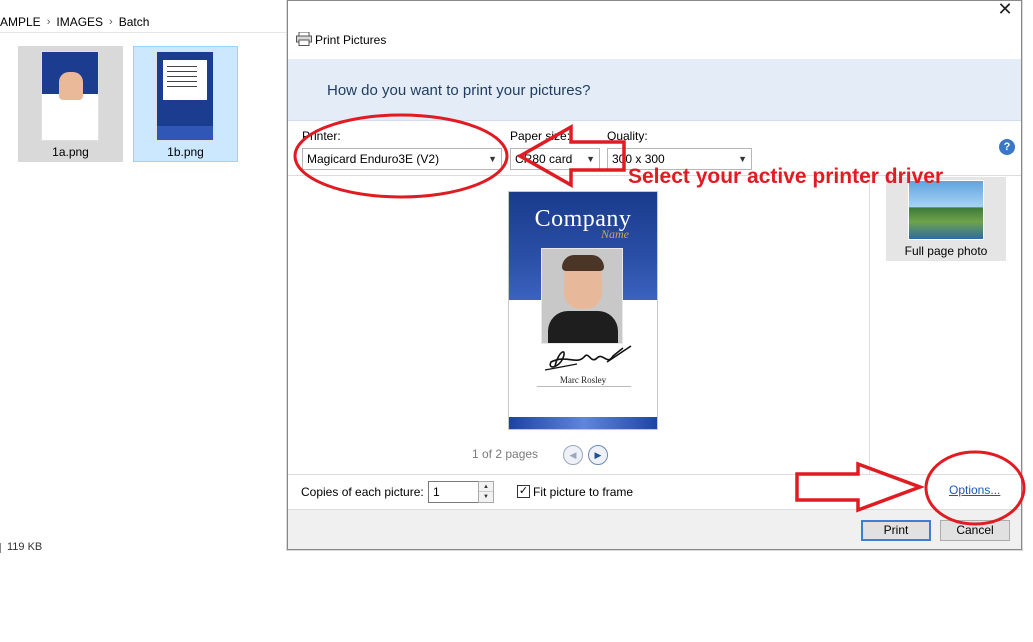  I want to click on status-size: 119 KB, so click(25, 547).